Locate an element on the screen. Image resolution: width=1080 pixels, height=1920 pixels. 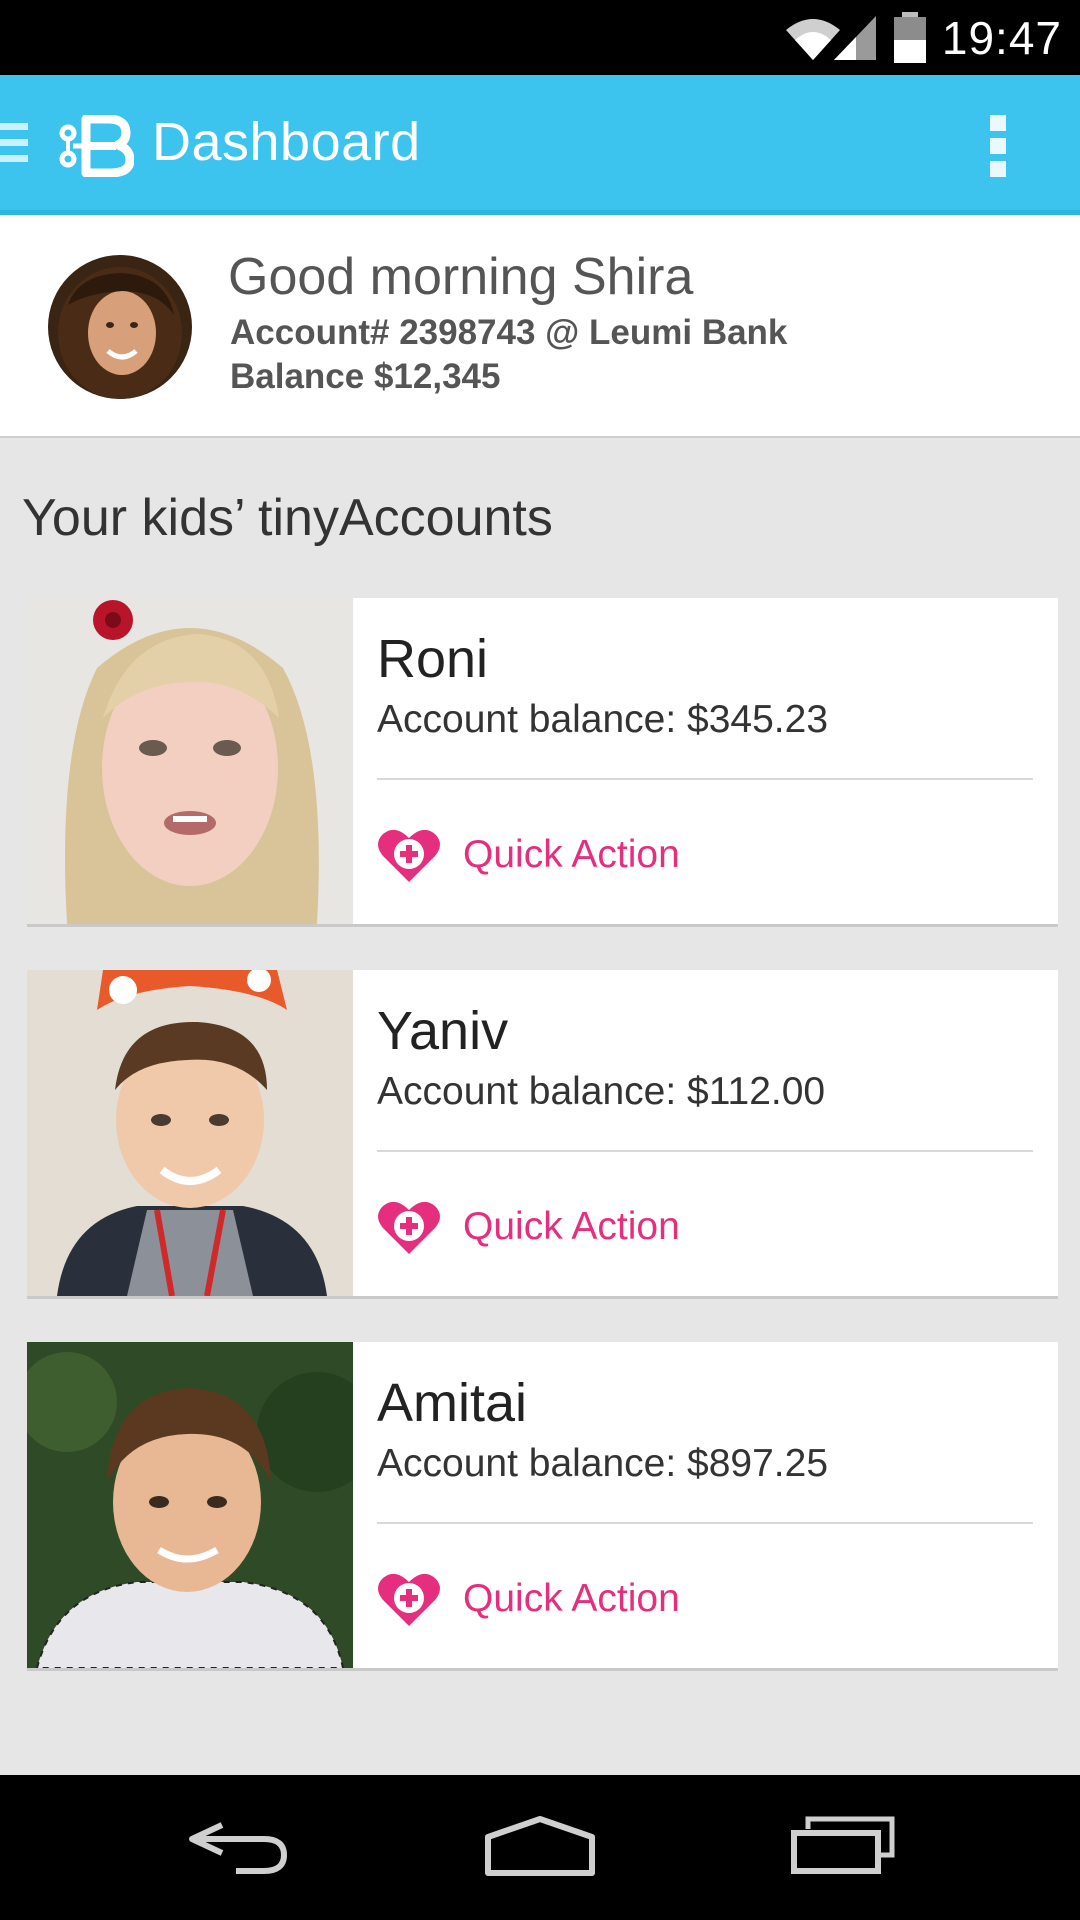
status-time: 19:47 is located at coordinates (1001, 37).